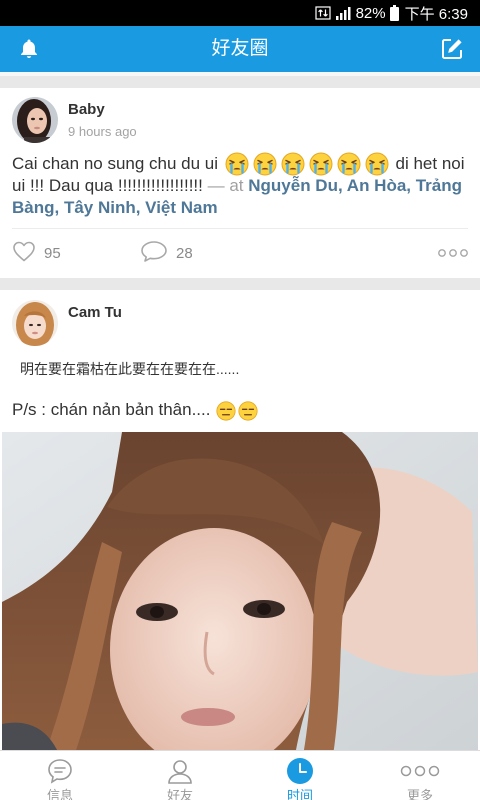 Image resolution: width=480 pixels, height=800 pixels. Describe the element at coordinates (184, 253) in the screenshot. I see `comment-count: 28` at that location.